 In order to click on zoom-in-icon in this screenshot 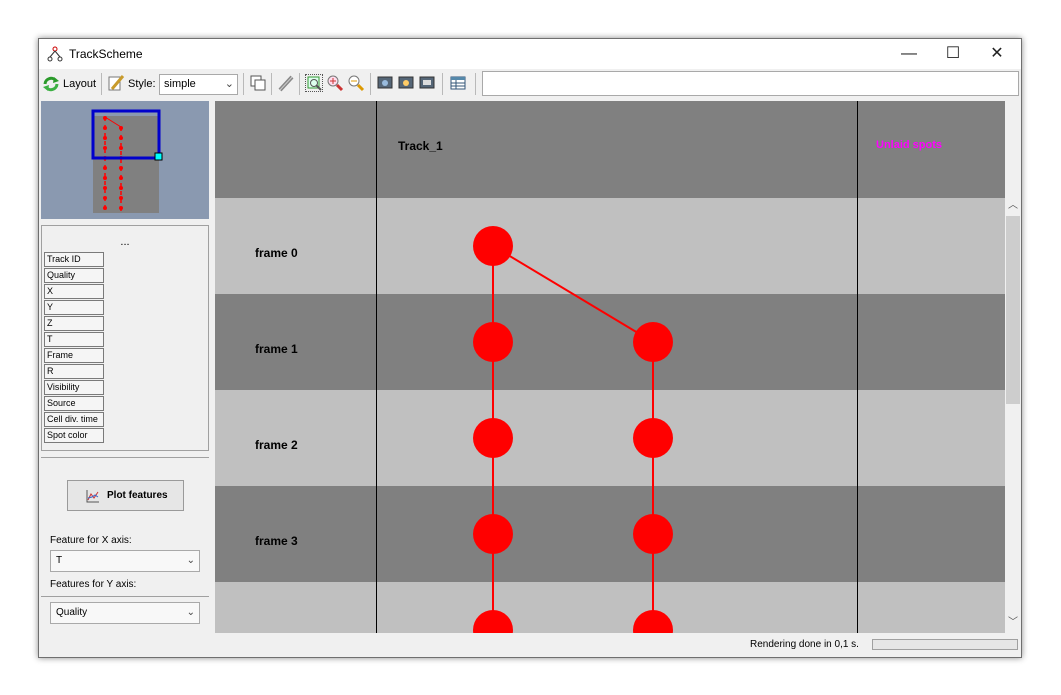, I will do `click(335, 83)`.